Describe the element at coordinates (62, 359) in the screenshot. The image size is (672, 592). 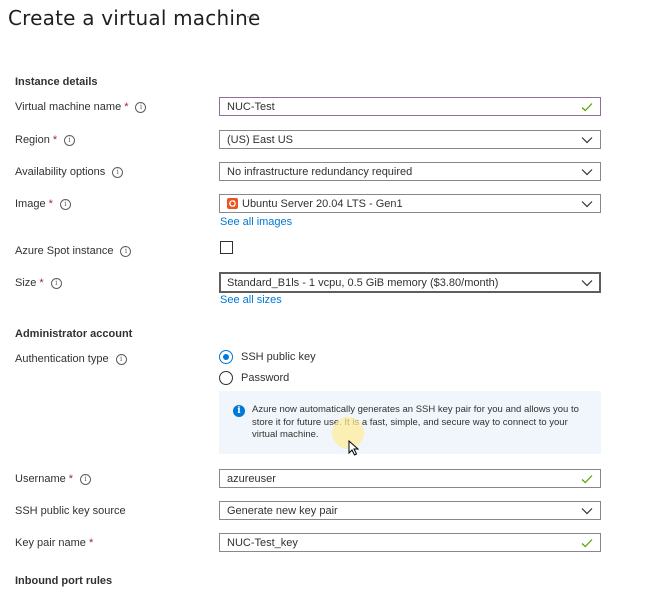
I see `auth-type-label-text: Authentication type` at that location.